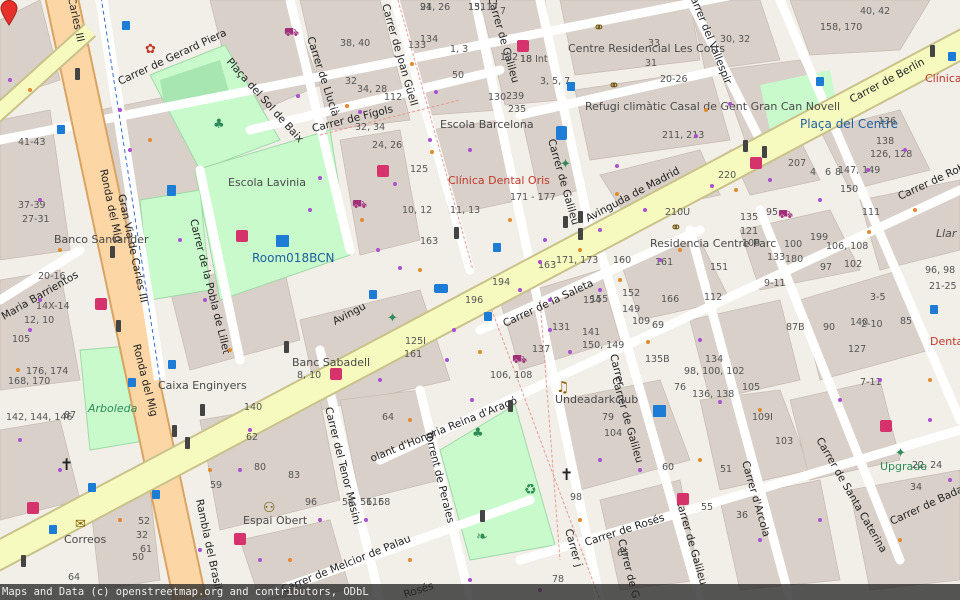 The height and width of the screenshot is (600, 960). What do you see at coordinates (776, 257) in the screenshot?
I see `house-number: 133` at bounding box center [776, 257].